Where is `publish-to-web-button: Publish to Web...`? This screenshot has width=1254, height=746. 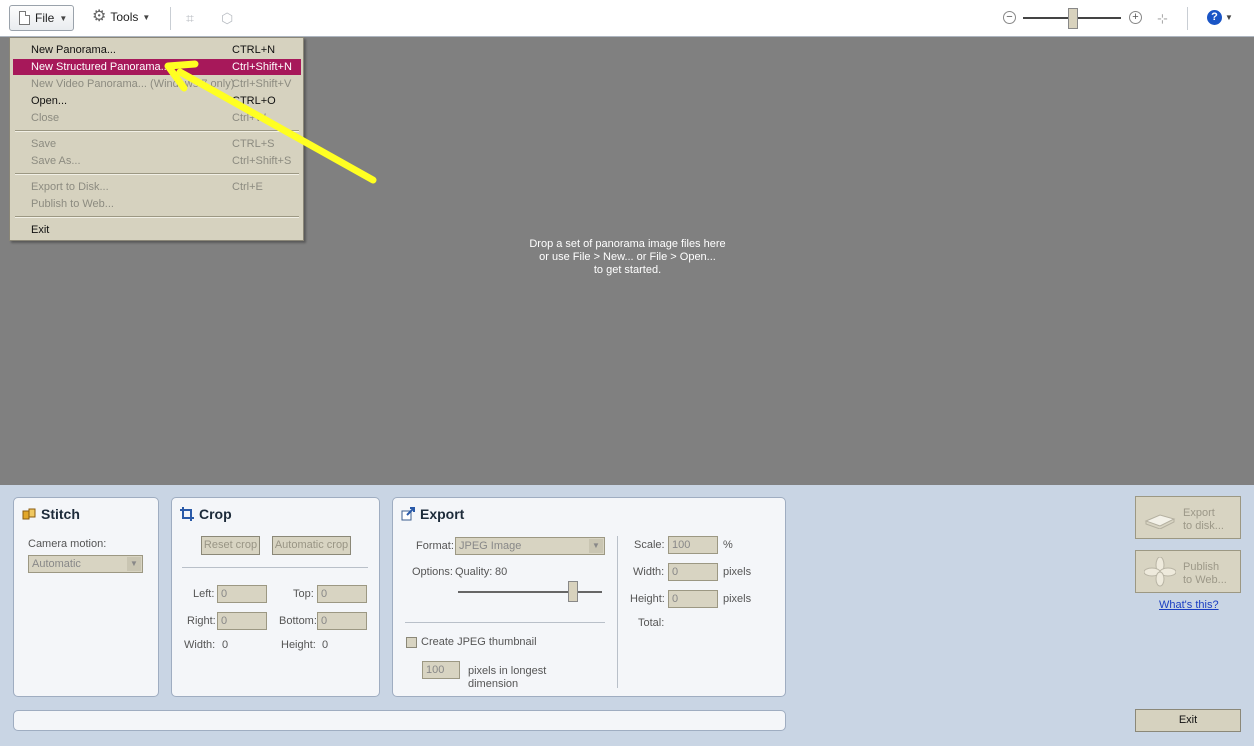
publish-to-web-button: Publish to Web... is located at coordinates (1188, 571).